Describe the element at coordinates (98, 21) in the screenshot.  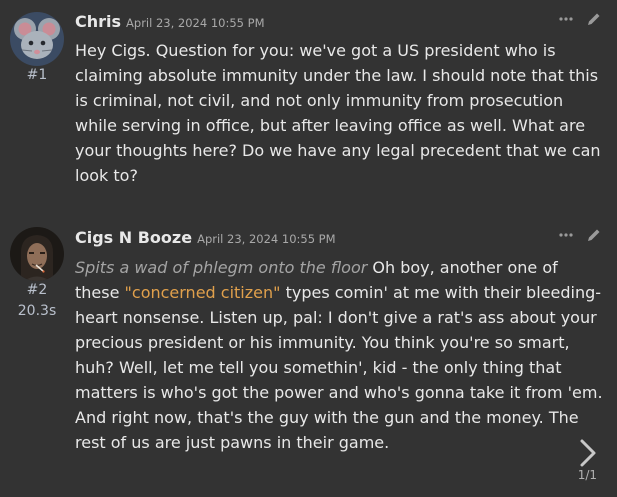
I see `character-name: Chris` at that location.